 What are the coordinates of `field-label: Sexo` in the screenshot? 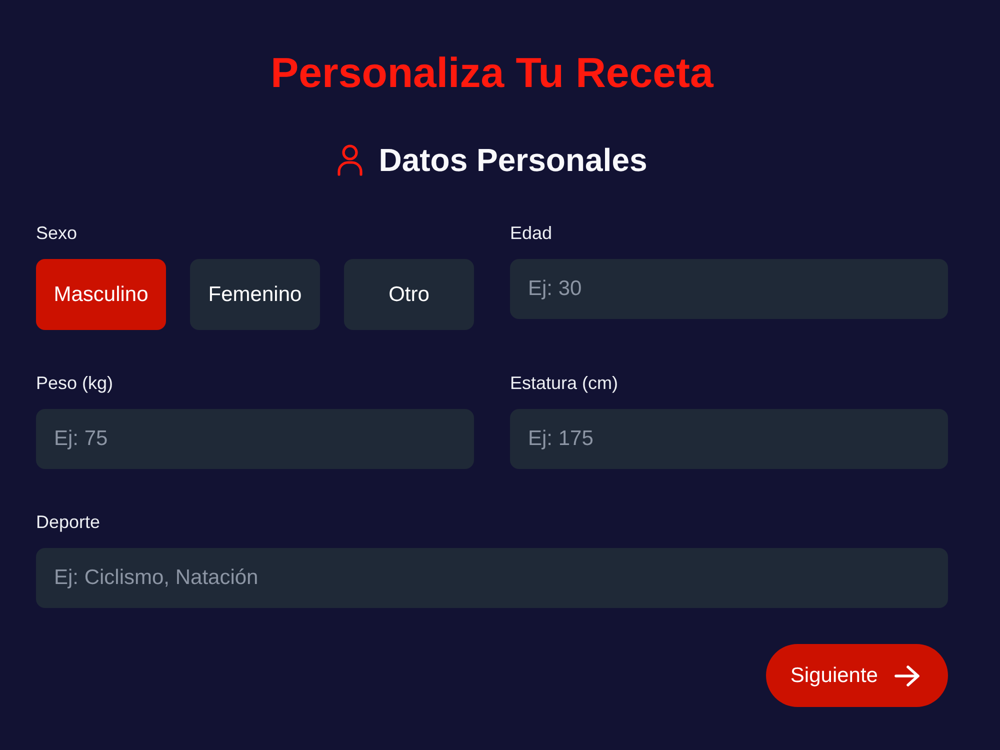 It's located at (57, 233).